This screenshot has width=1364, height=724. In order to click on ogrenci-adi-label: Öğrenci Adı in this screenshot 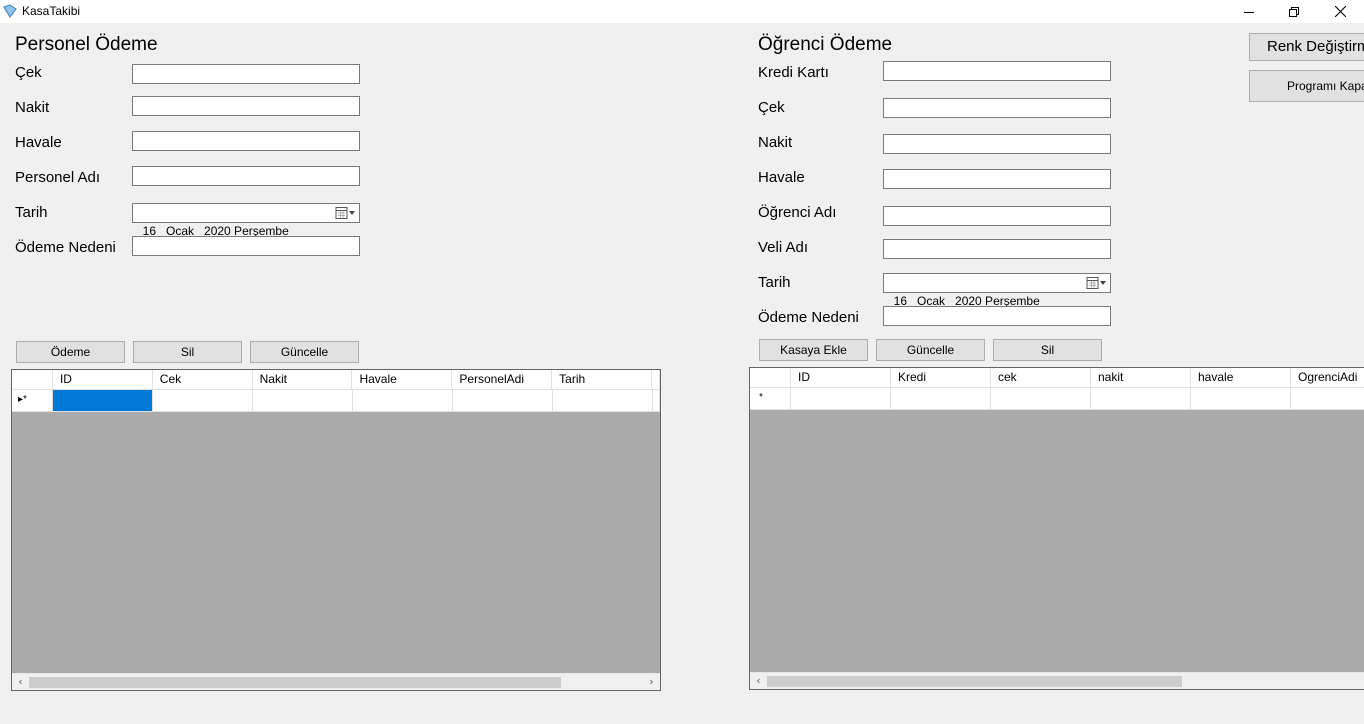, I will do `click(797, 212)`.